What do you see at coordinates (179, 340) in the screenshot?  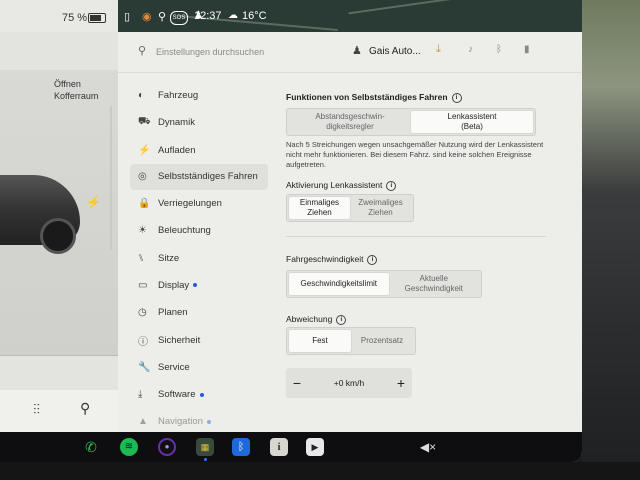 I see `sidebar-item-label: Sicherheit` at bounding box center [179, 340].